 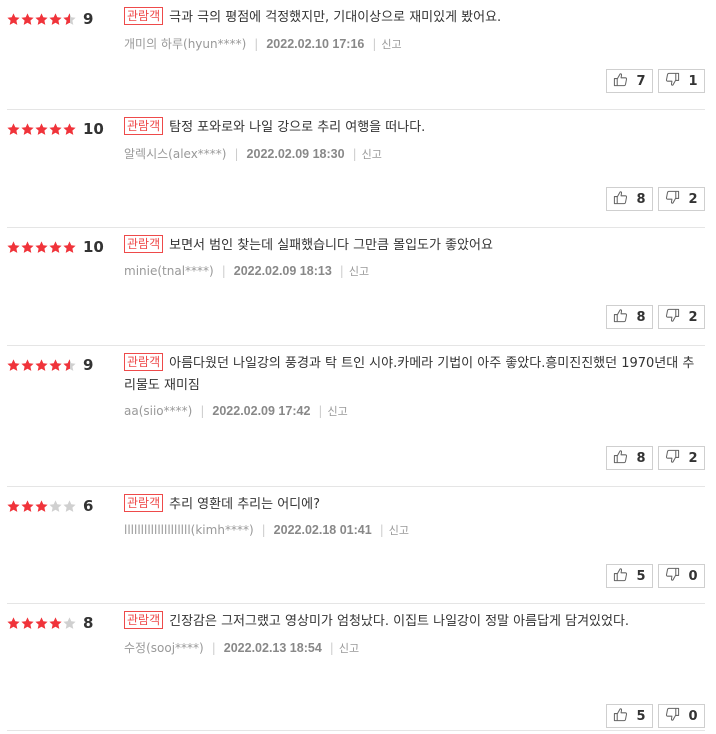 What do you see at coordinates (414, 271) in the screenshot?
I see `review-meta: minie(tnal****) | 2022.02.09 18:13 | 신고` at bounding box center [414, 271].